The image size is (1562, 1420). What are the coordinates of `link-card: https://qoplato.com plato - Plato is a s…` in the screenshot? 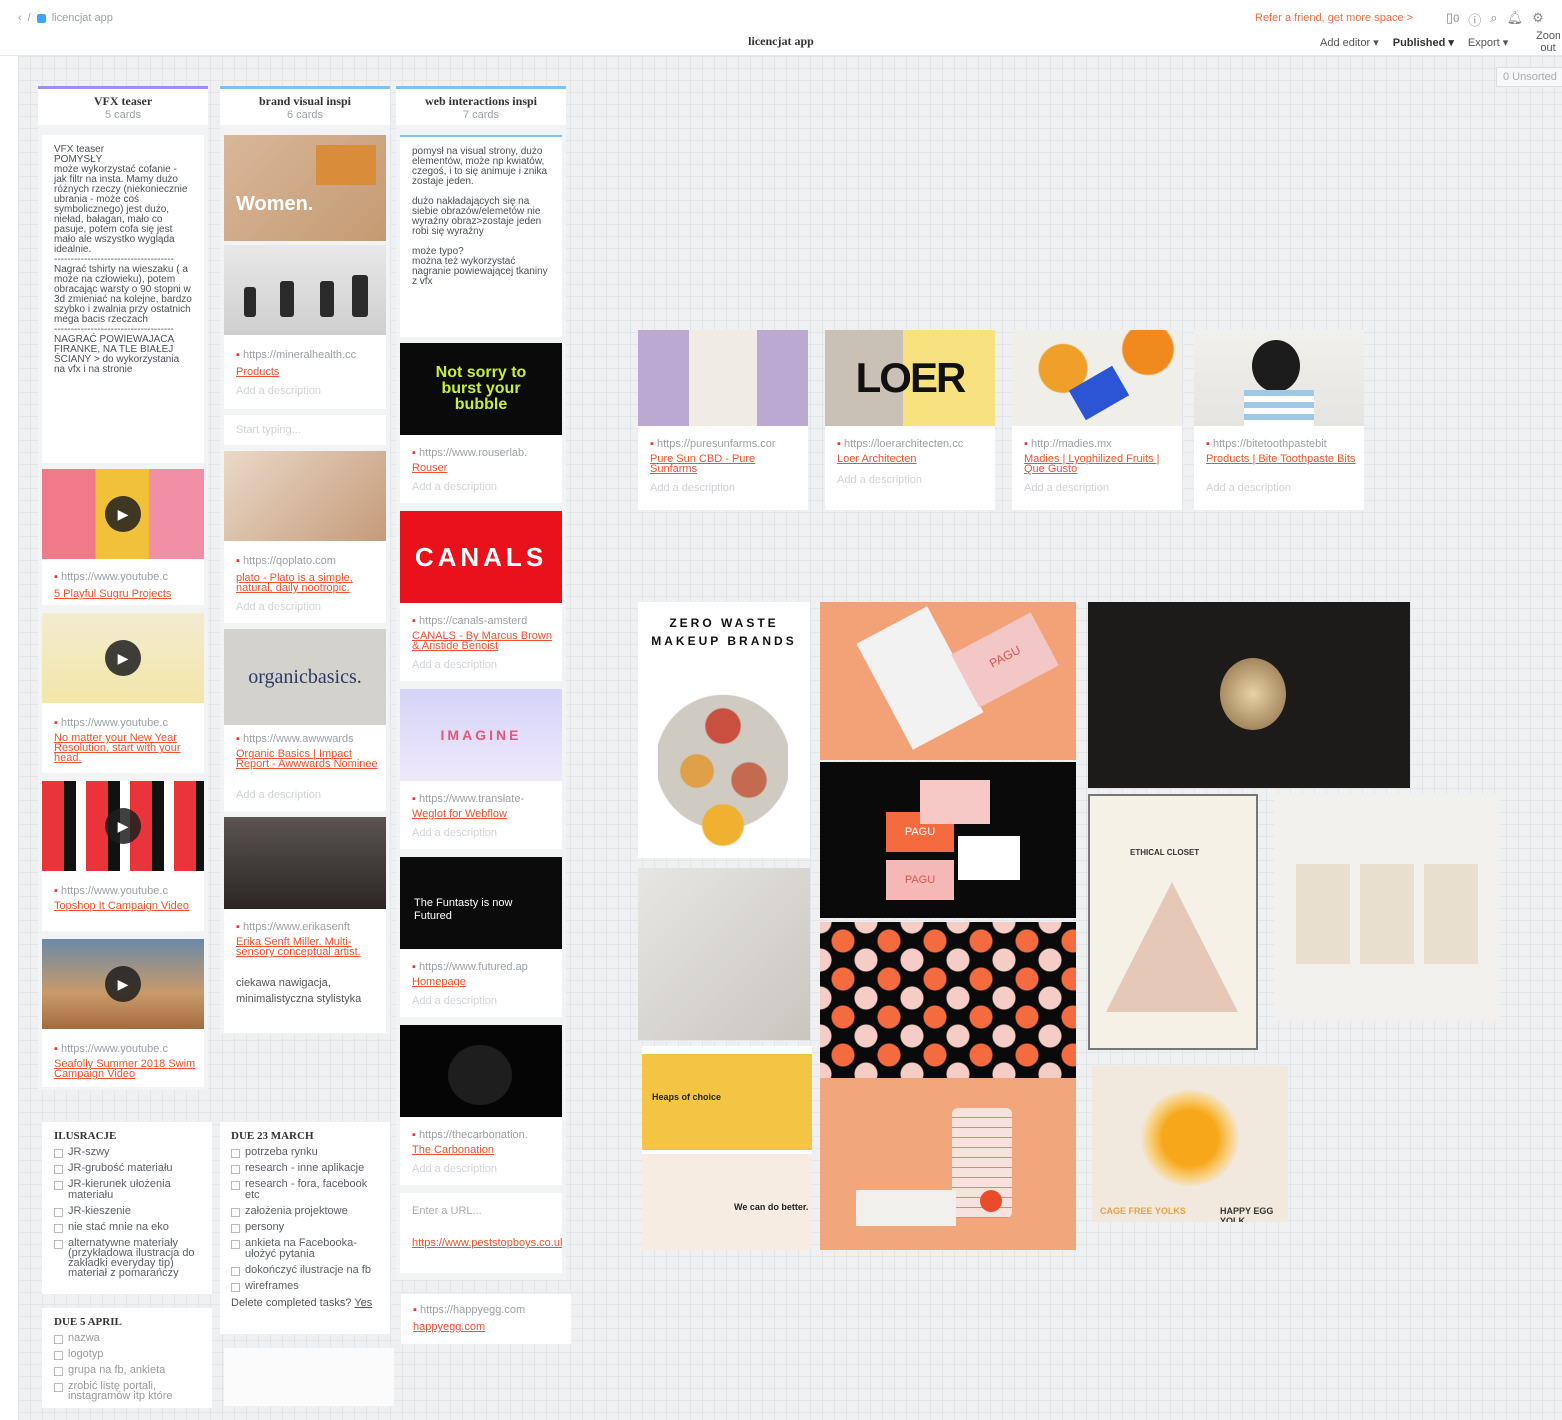 It's located at (305, 537).